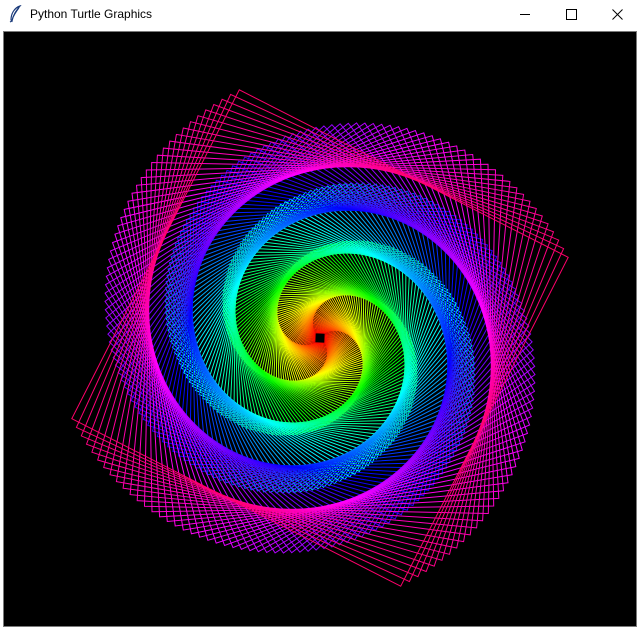 This screenshot has height=631, width=640. What do you see at coordinates (16, 13) in the screenshot?
I see `feather-icon` at bounding box center [16, 13].